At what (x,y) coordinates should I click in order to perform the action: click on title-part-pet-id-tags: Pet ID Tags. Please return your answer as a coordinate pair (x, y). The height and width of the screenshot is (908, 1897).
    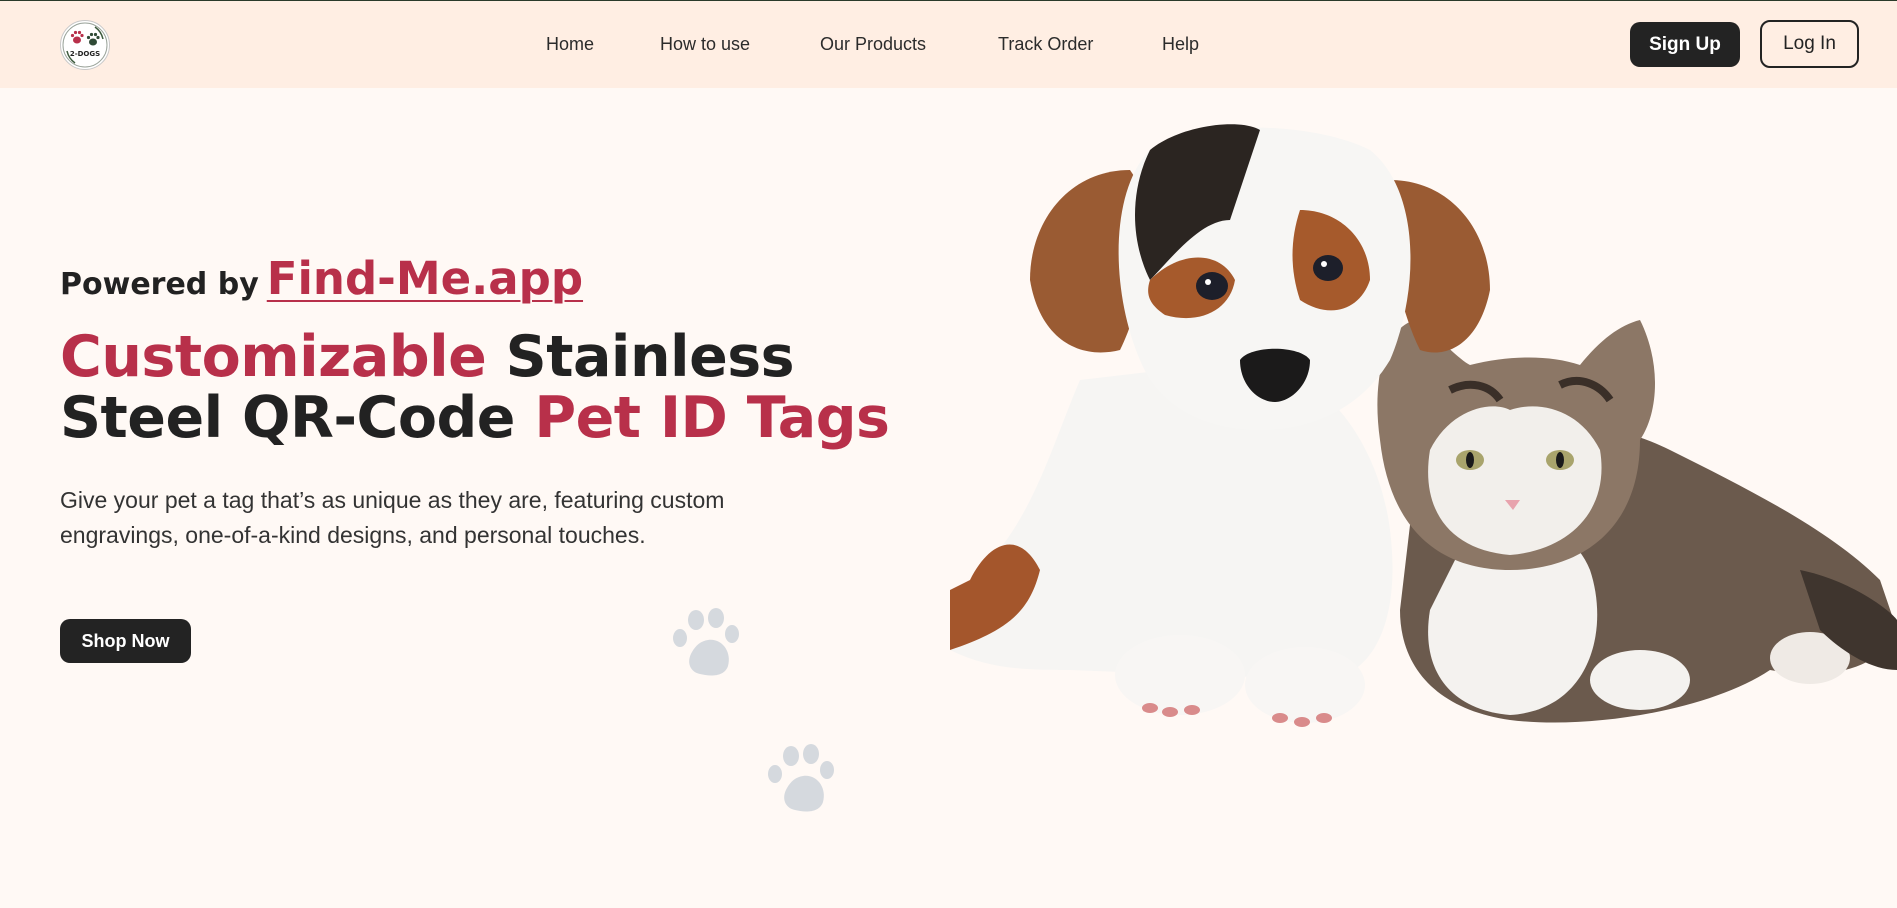
    Looking at the image, I should click on (712, 418).